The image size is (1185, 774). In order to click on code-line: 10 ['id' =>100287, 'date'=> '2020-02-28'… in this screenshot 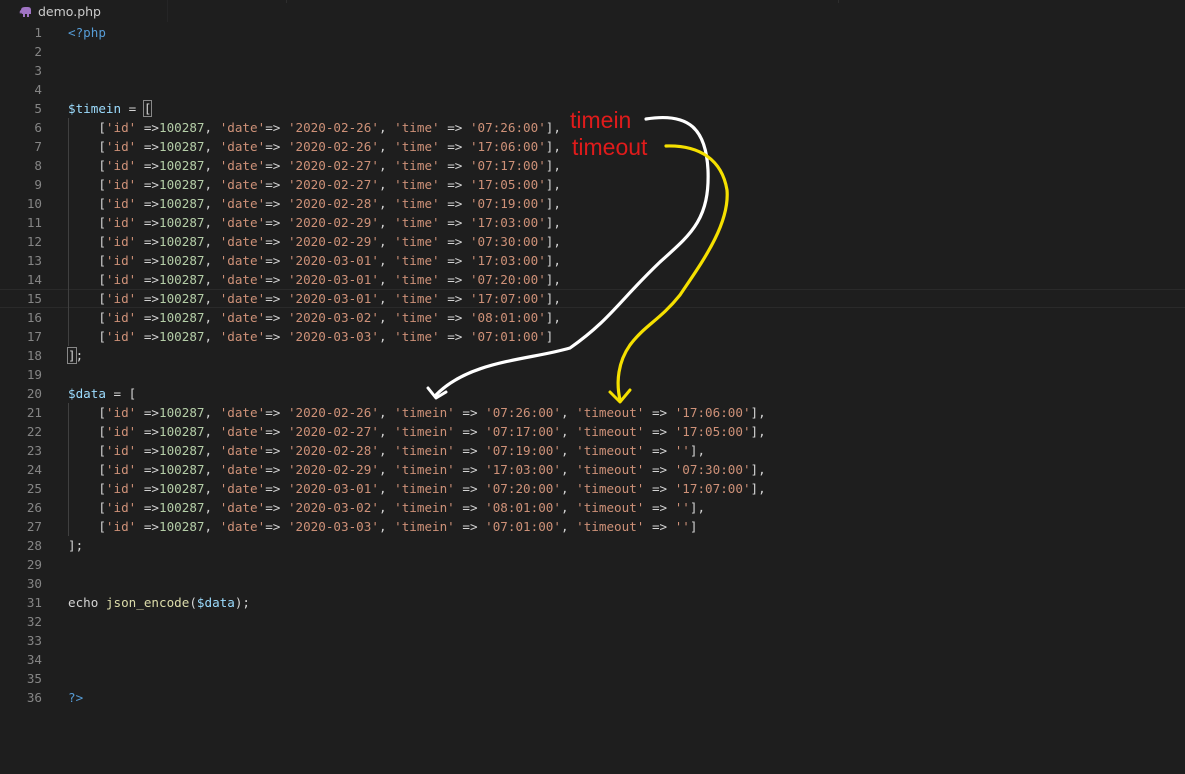, I will do `click(592, 203)`.